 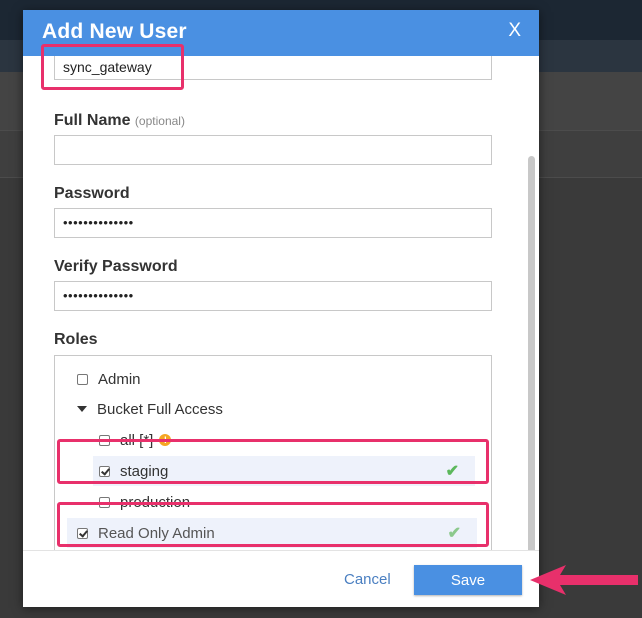 What do you see at coordinates (531, 353) in the screenshot?
I see `scrollbar-thumb` at bounding box center [531, 353].